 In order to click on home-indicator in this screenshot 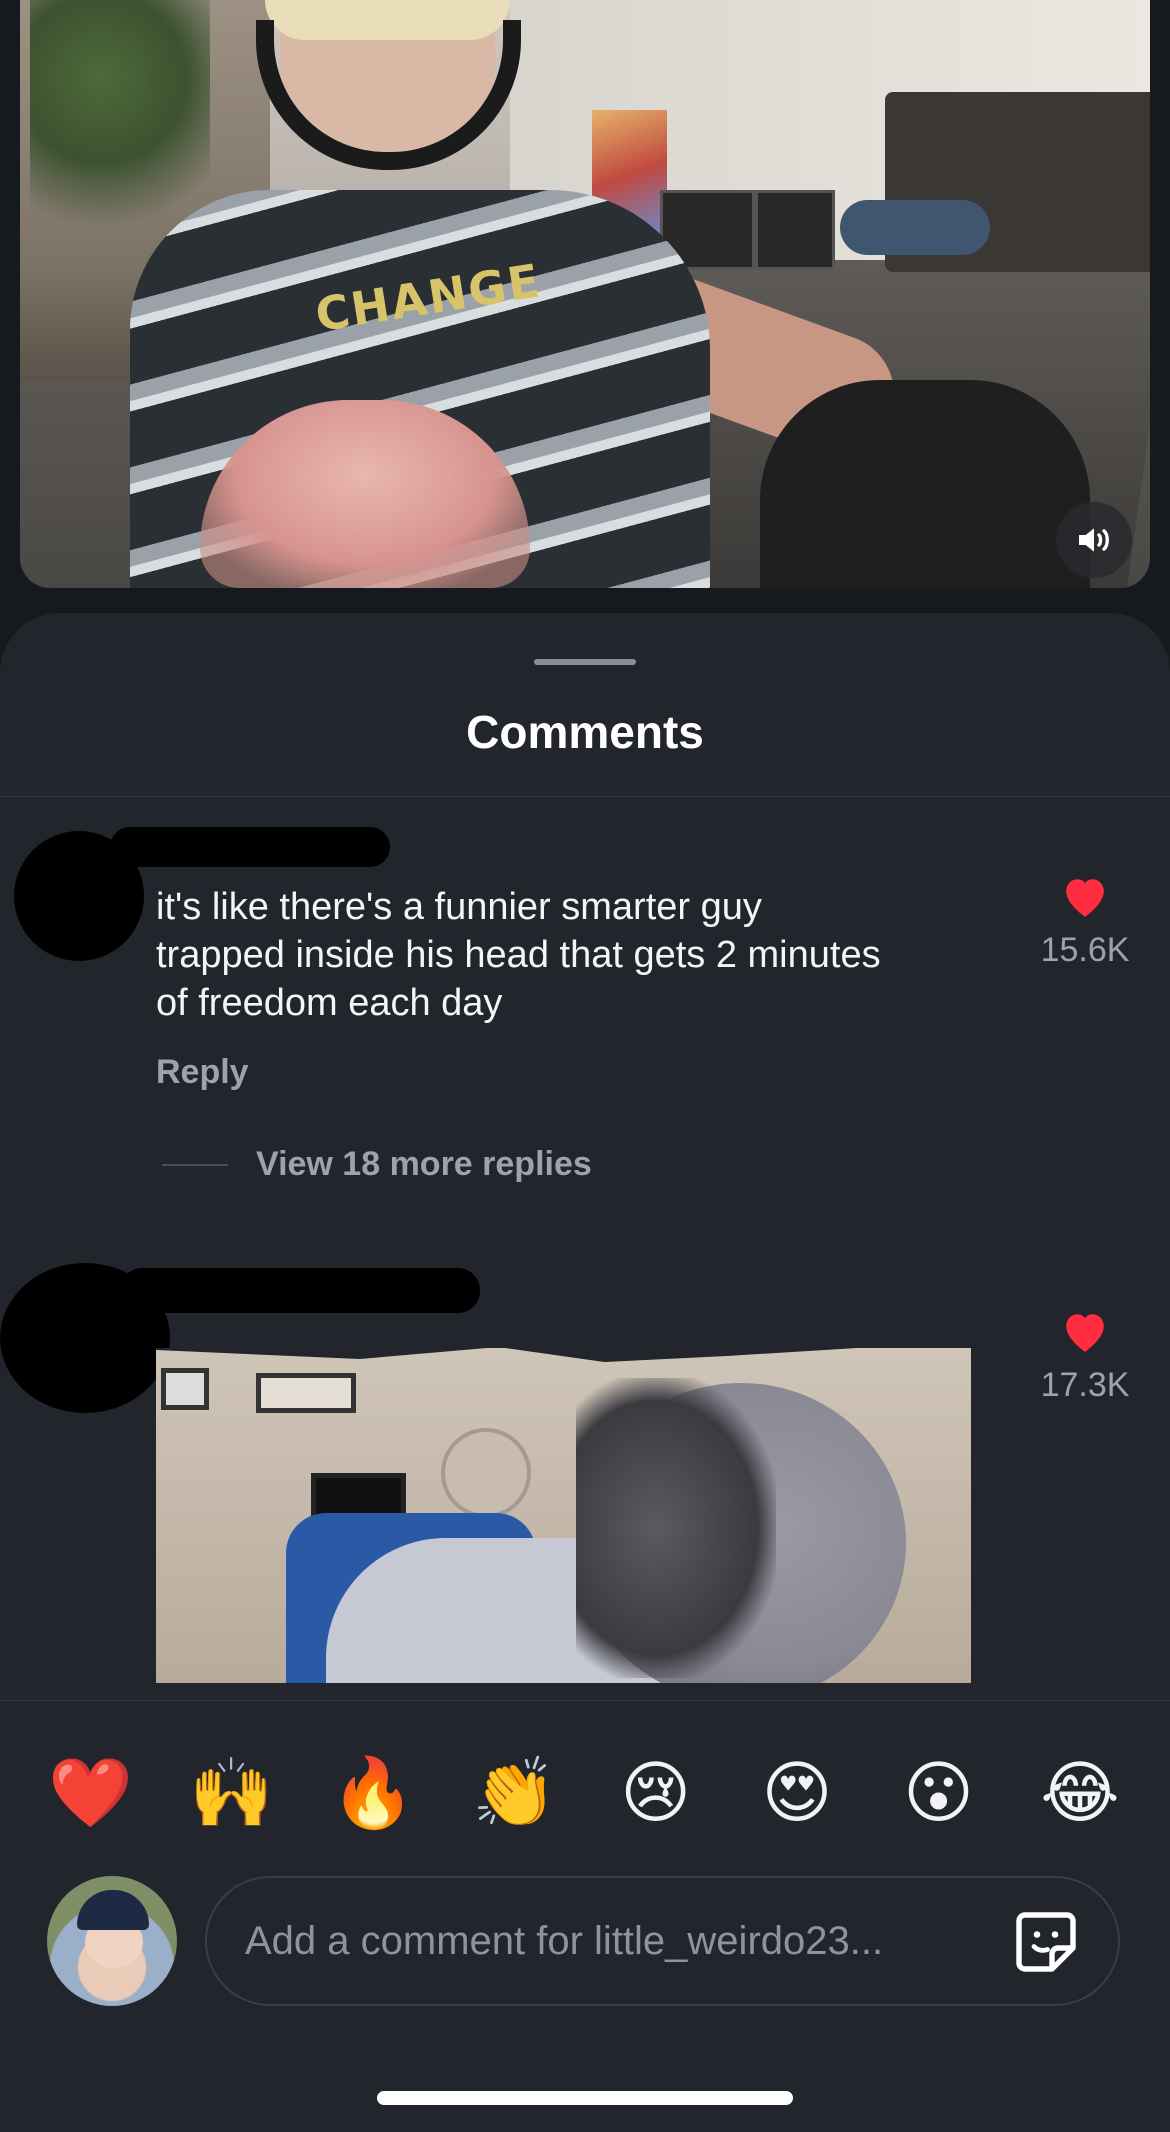, I will do `click(585, 2098)`.